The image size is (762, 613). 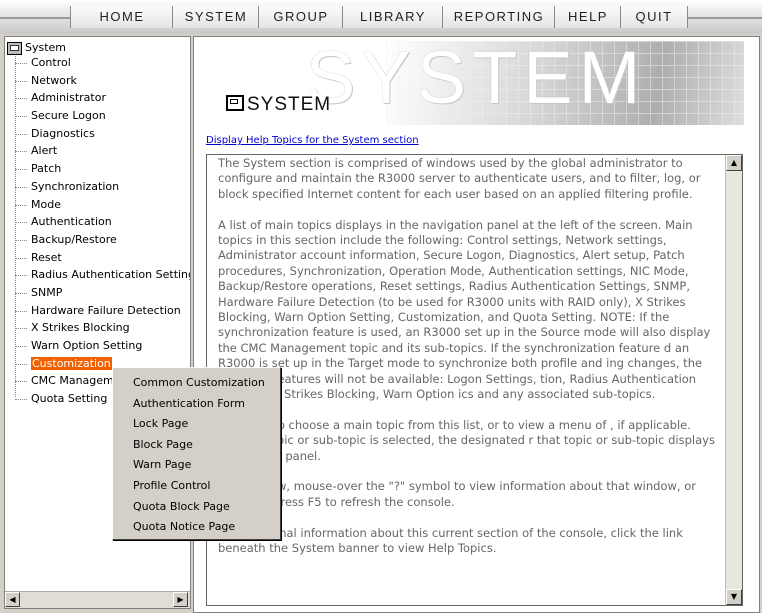 What do you see at coordinates (47, 292) in the screenshot?
I see `nav-item-label: SNMP` at bounding box center [47, 292].